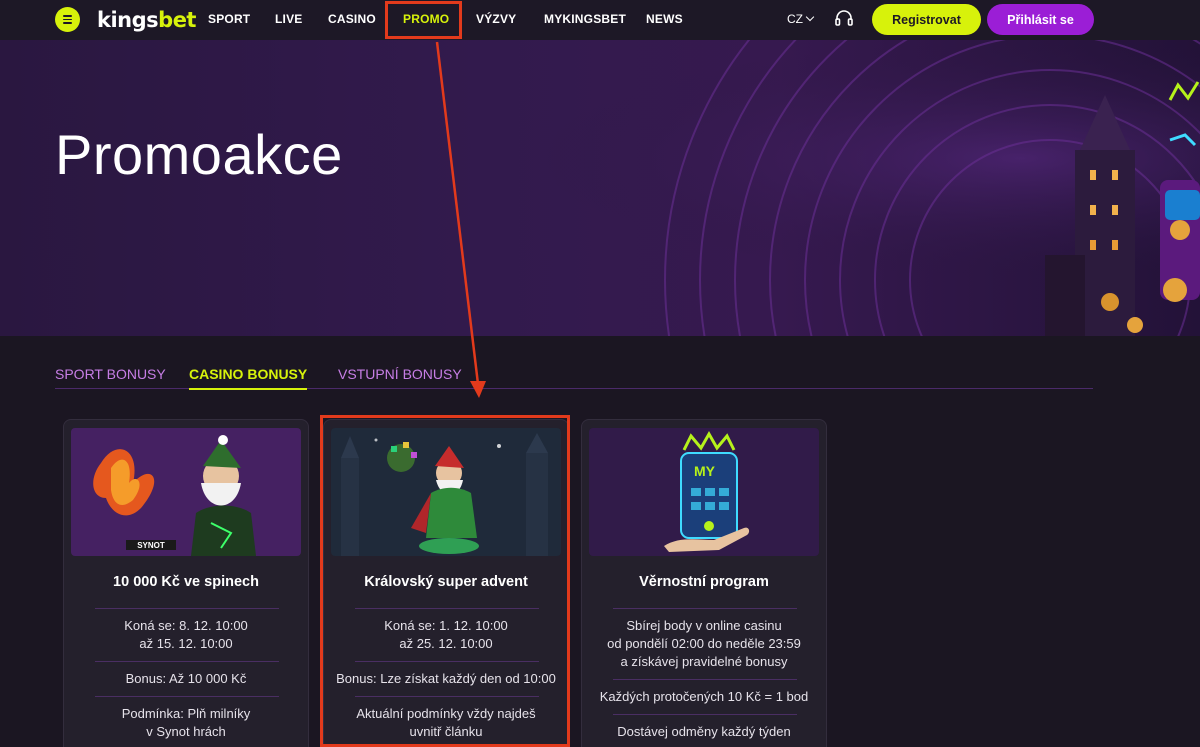 Image resolution: width=1200 pixels, height=747 pixels. What do you see at coordinates (186, 713) in the screenshot?
I see `card-condition-line1: Podmínka: Plň milníky` at bounding box center [186, 713].